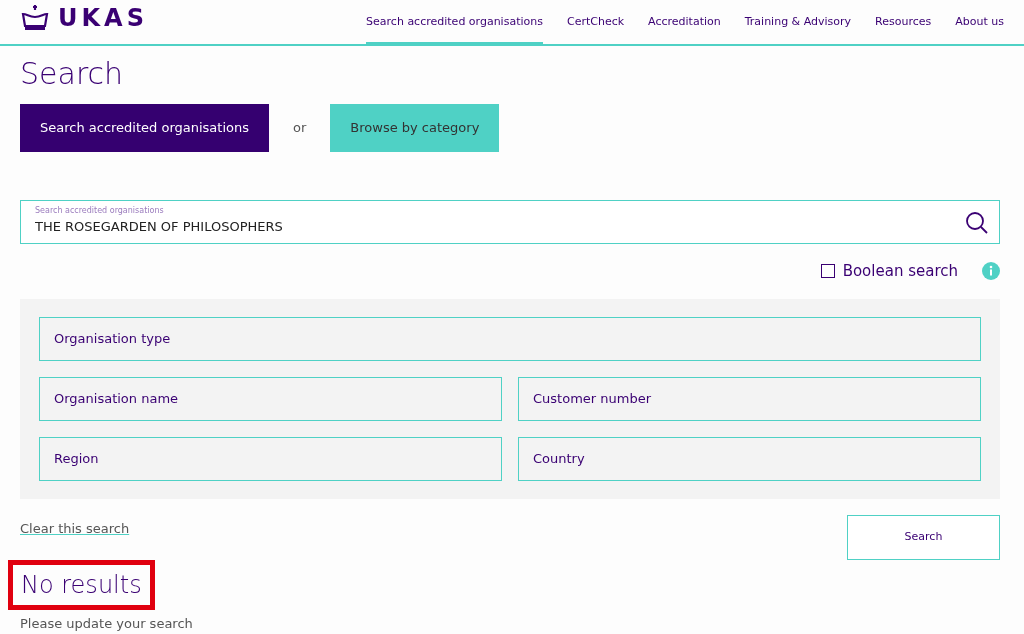 The image size is (1024, 634). I want to click on filter-field: Organisation type, so click(510, 338).